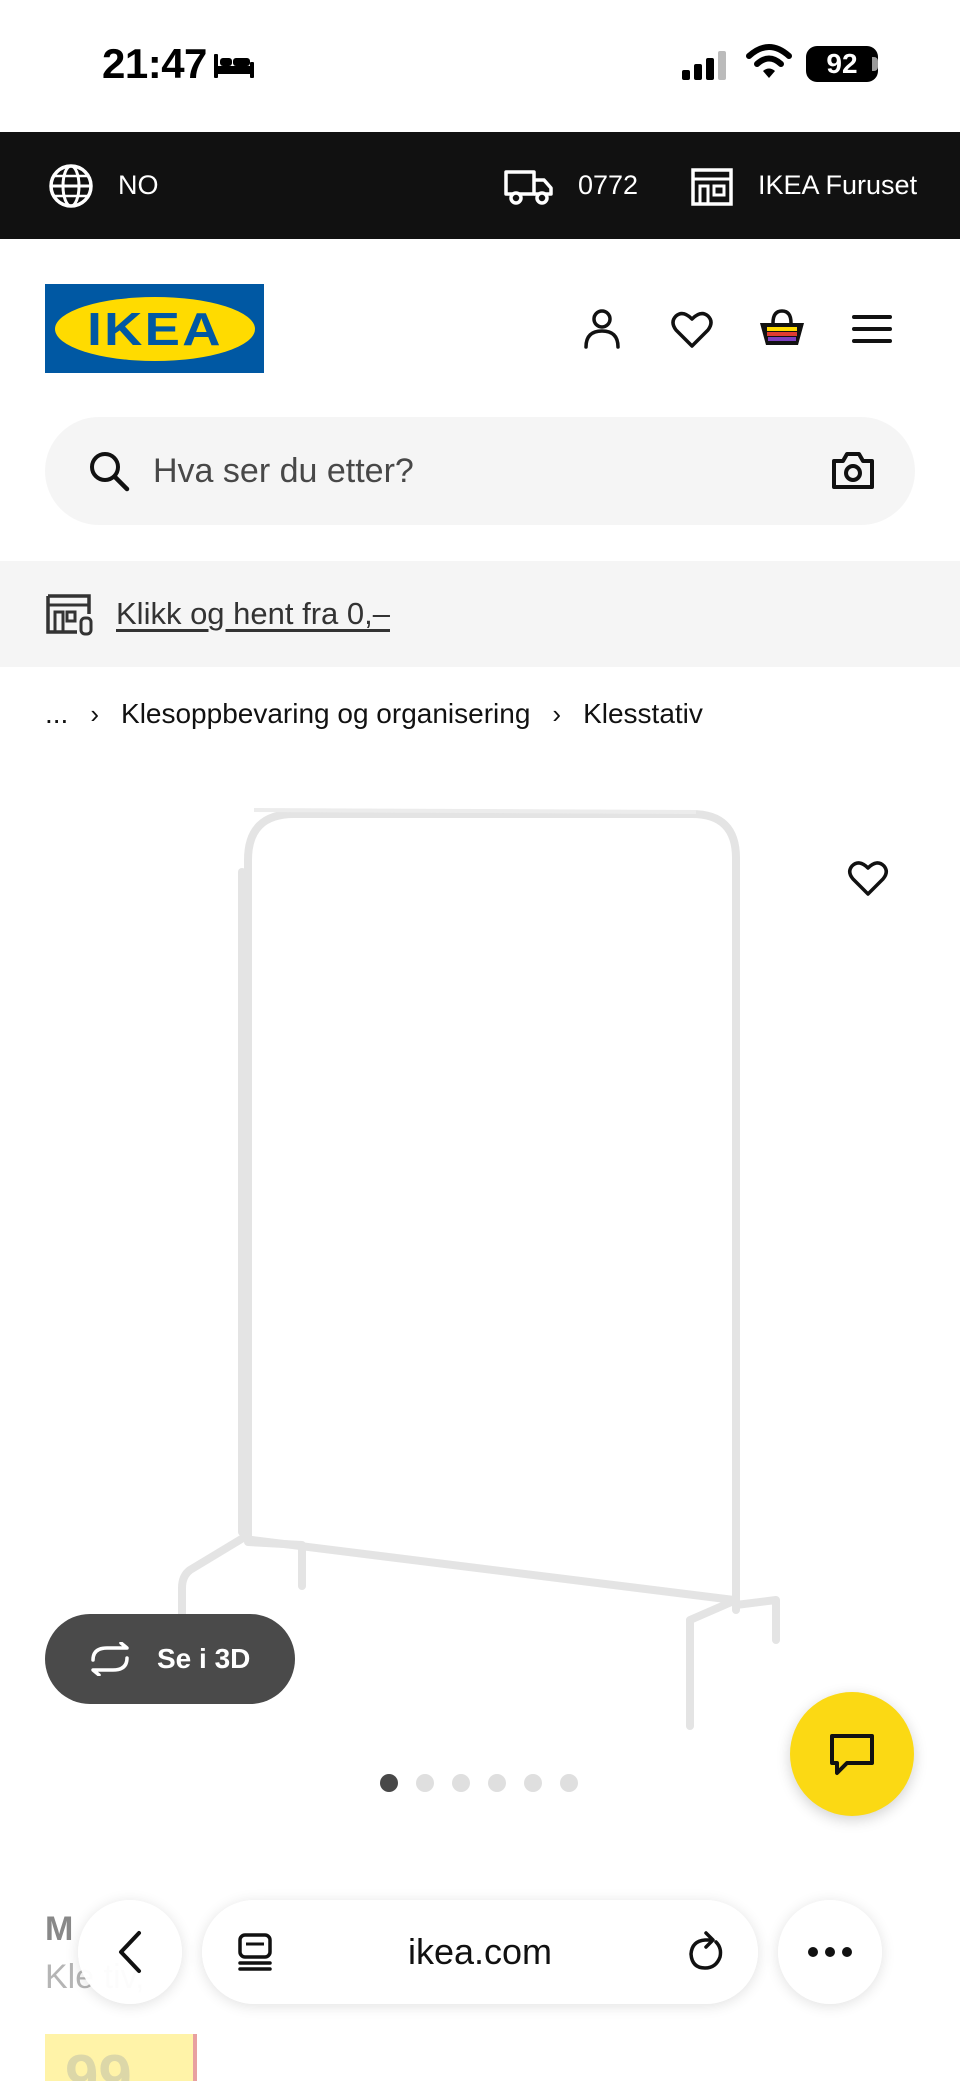  I want to click on price-value: 99, so click(98, 2062).